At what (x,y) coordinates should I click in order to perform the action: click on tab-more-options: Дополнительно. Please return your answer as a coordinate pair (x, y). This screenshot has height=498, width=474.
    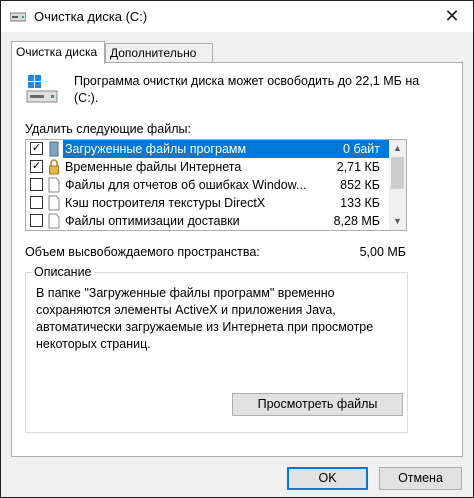
    Looking at the image, I should click on (159, 53).